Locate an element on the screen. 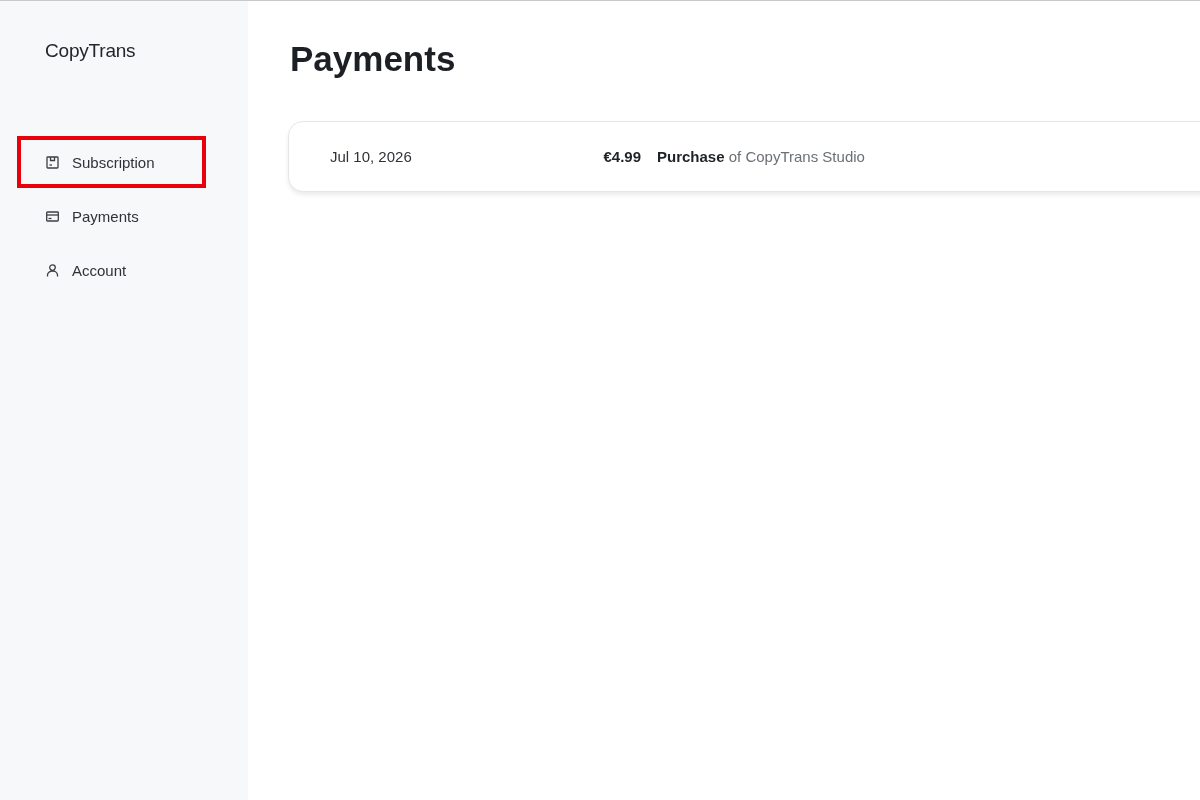 The image size is (1200, 800). sidebar-item: Account is located at coordinates (111, 270).